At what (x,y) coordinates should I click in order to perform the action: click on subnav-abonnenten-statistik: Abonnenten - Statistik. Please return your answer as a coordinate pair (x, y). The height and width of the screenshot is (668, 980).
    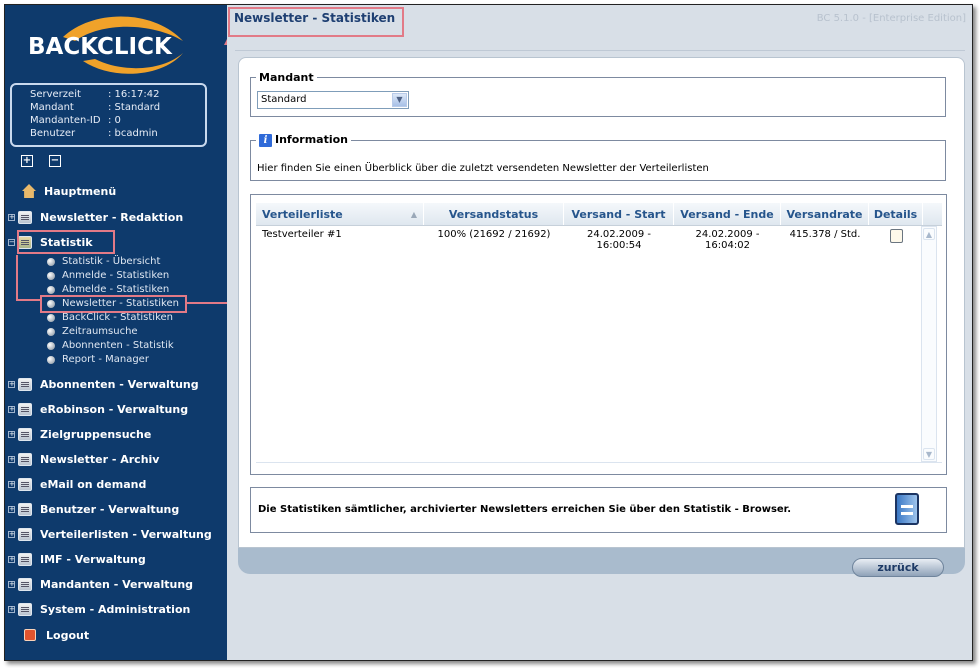
    Looking at the image, I should click on (110, 345).